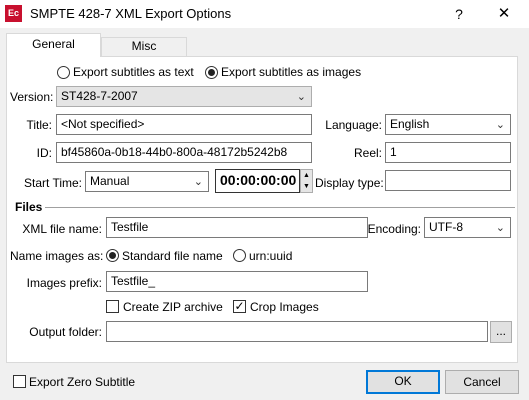  Describe the element at coordinates (64, 283) in the screenshot. I see `images-prefix-label: Images prefix:` at that location.